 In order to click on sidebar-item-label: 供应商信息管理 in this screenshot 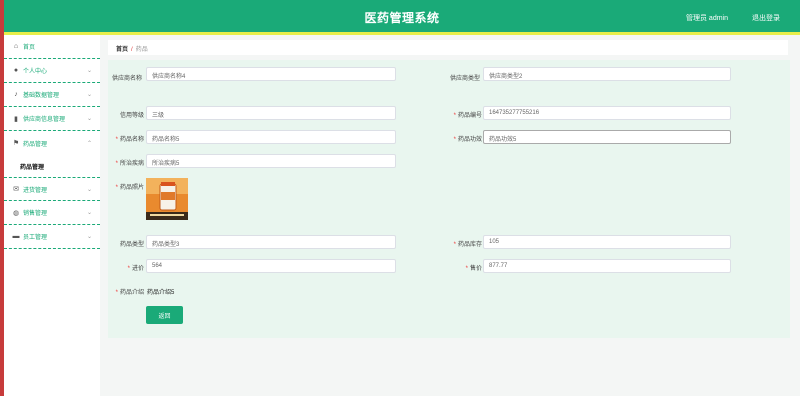, I will do `click(44, 120)`.